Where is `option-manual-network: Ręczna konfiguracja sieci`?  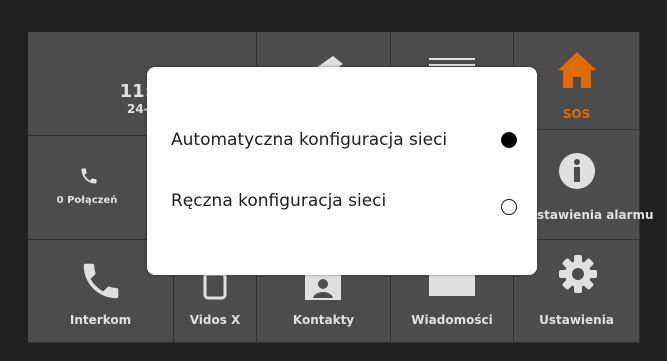
option-manual-network: Ręczna konfiguracja sieci is located at coordinates (344, 201).